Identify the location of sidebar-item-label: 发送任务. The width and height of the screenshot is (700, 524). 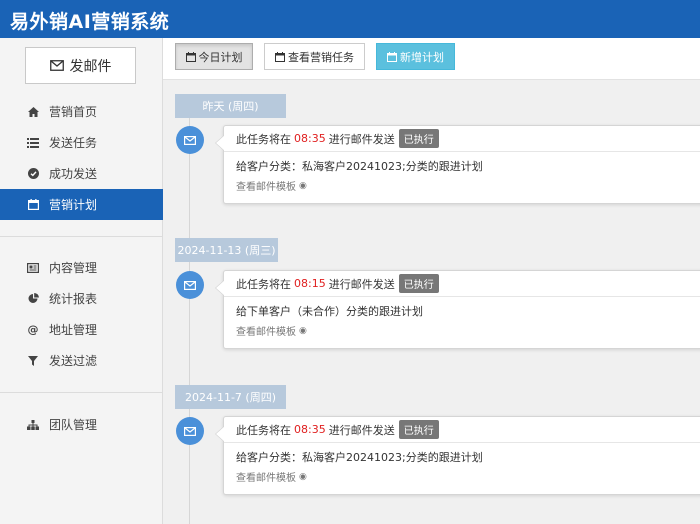
(73, 143).